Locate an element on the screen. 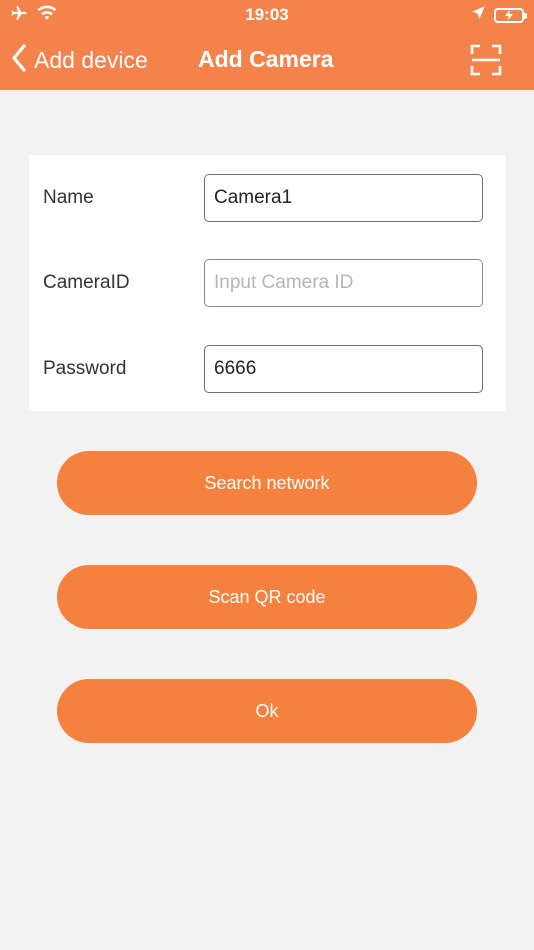 Image resolution: width=534 pixels, height=950 pixels. scan-qr-code-button: Scan QR code is located at coordinates (267, 597).